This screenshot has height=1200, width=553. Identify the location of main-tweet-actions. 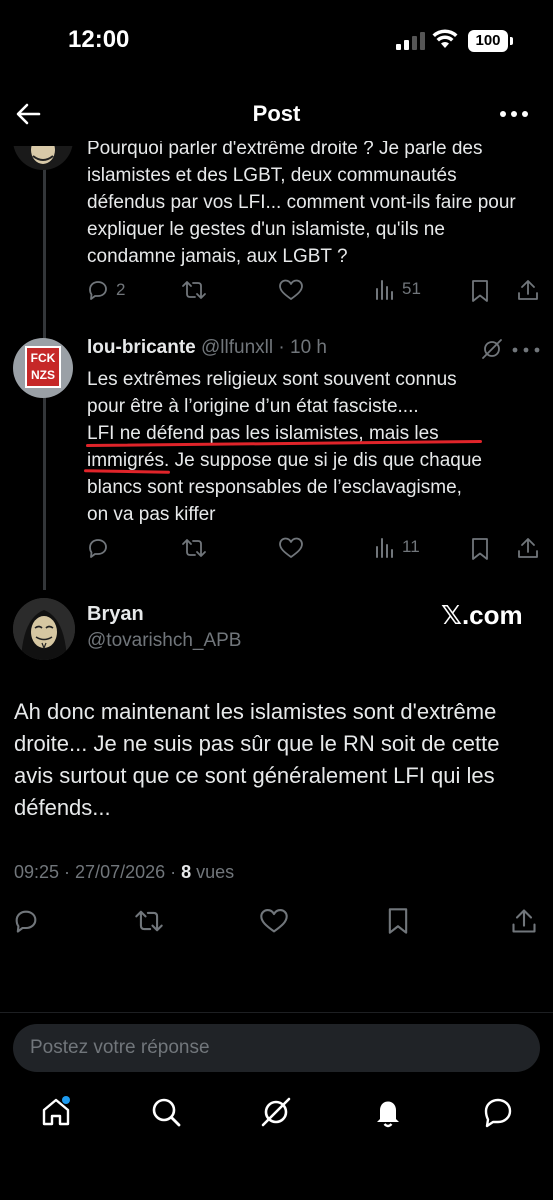
(276, 921).